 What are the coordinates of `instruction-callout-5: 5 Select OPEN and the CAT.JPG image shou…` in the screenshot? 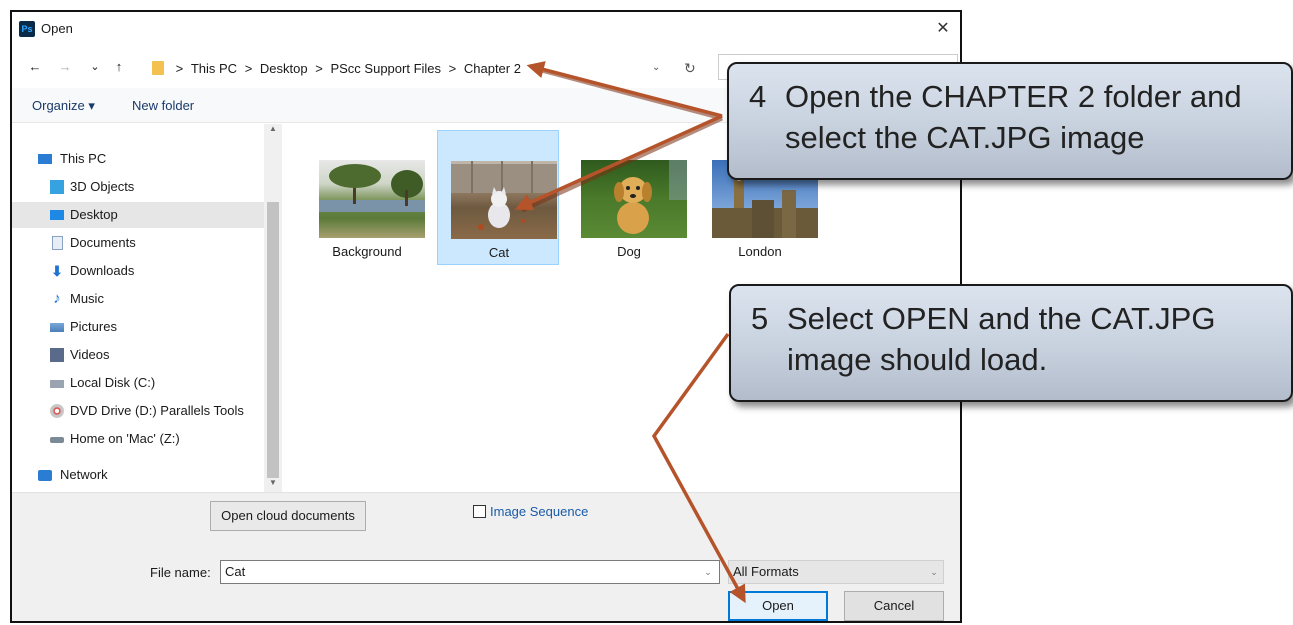 It's located at (1011, 343).